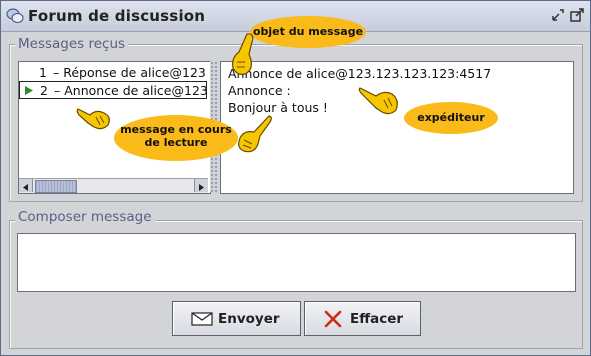  Describe the element at coordinates (15, 15) in the screenshot. I see `app-icon` at that location.